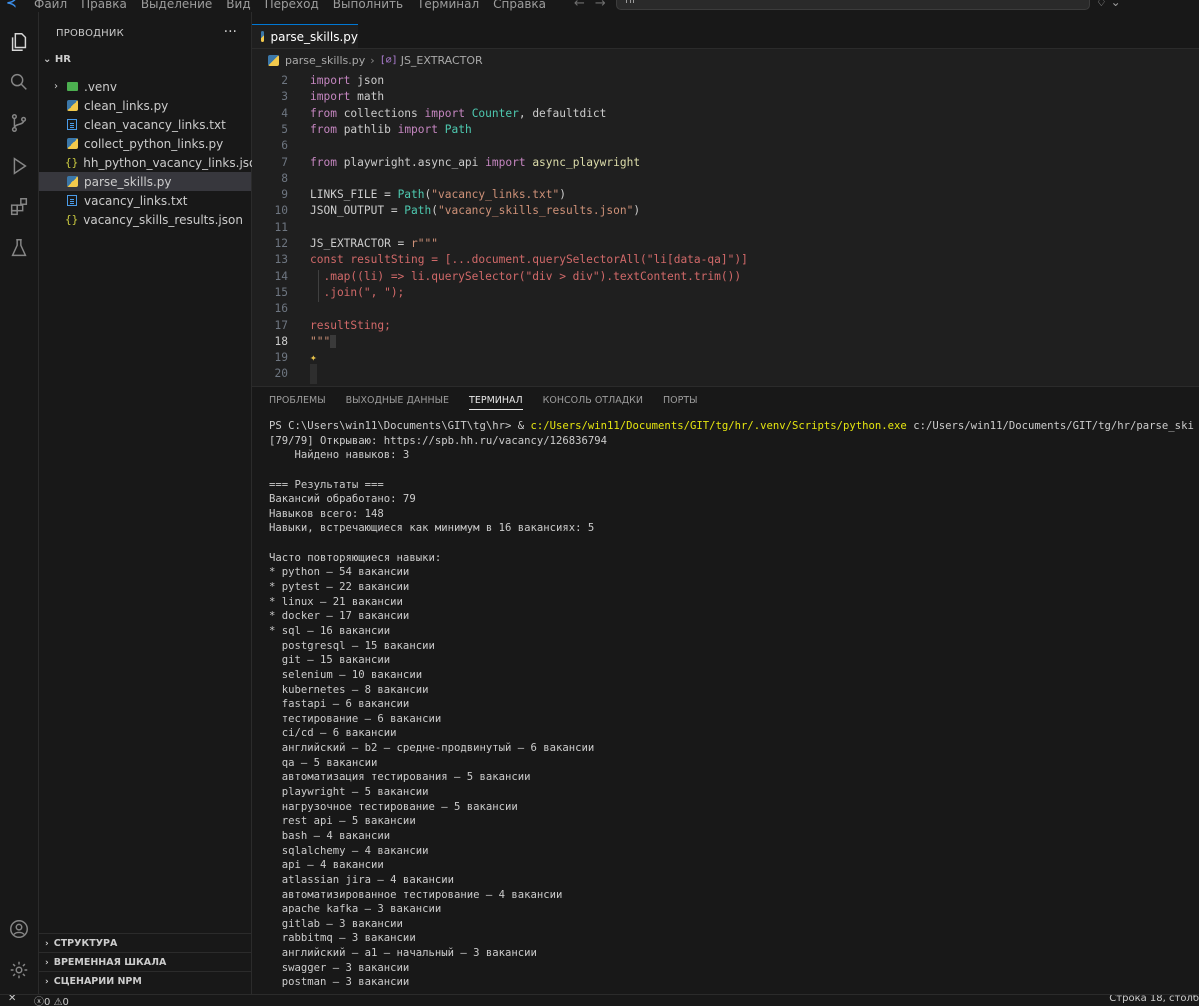 The image size is (1199, 1006). I want to click on tree-file-vacancy-skills-results-json: {} vacancy_skills_results.json, so click(158, 219).